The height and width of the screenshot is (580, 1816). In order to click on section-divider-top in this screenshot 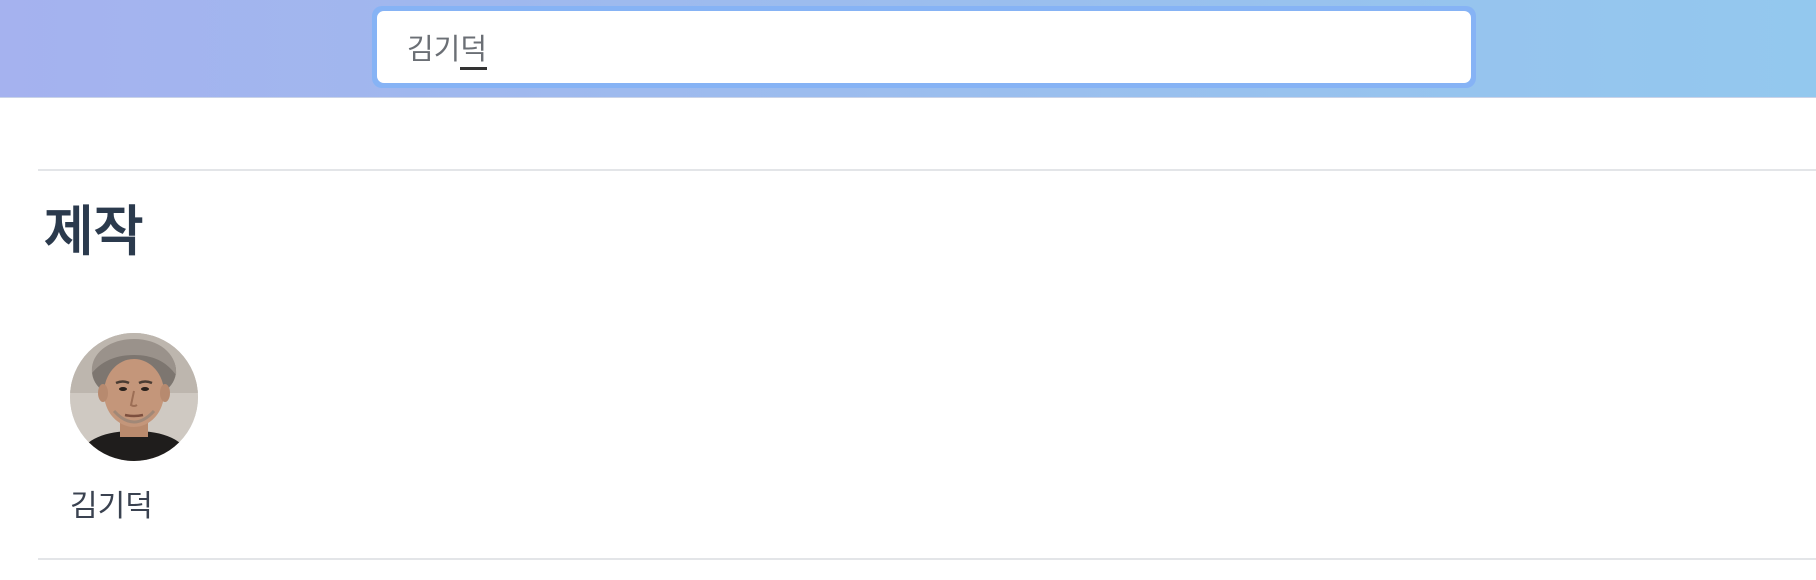, I will do `click(927, 170)`.